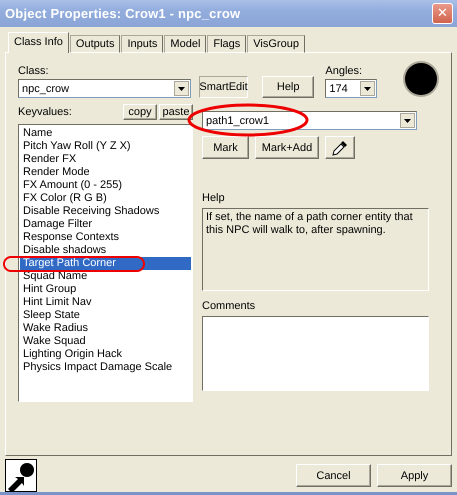 The height and width of the screenshot is (495, 457). What do you see at coordinates (105, 199) in the screenshot?
I see `list-item: FX Color (R G B)` at bounding box center [105, 199].